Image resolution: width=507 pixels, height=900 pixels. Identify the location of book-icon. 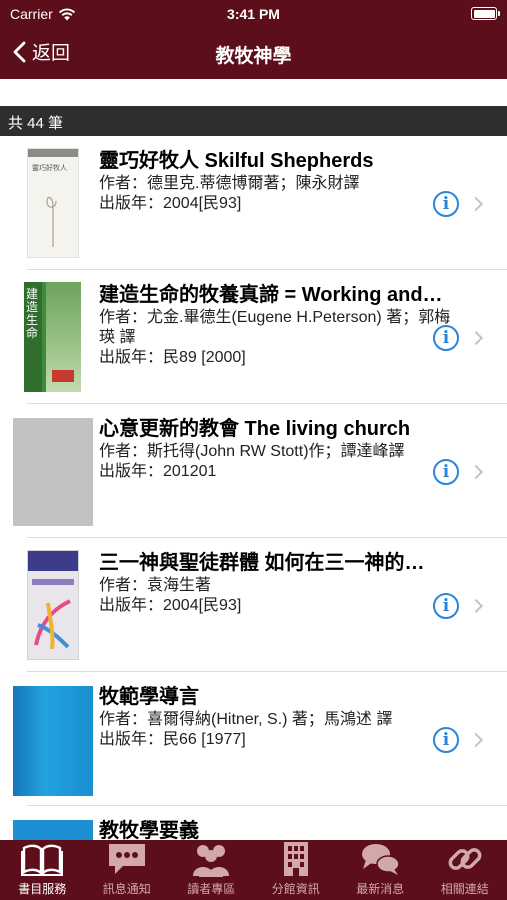
(42, 860).